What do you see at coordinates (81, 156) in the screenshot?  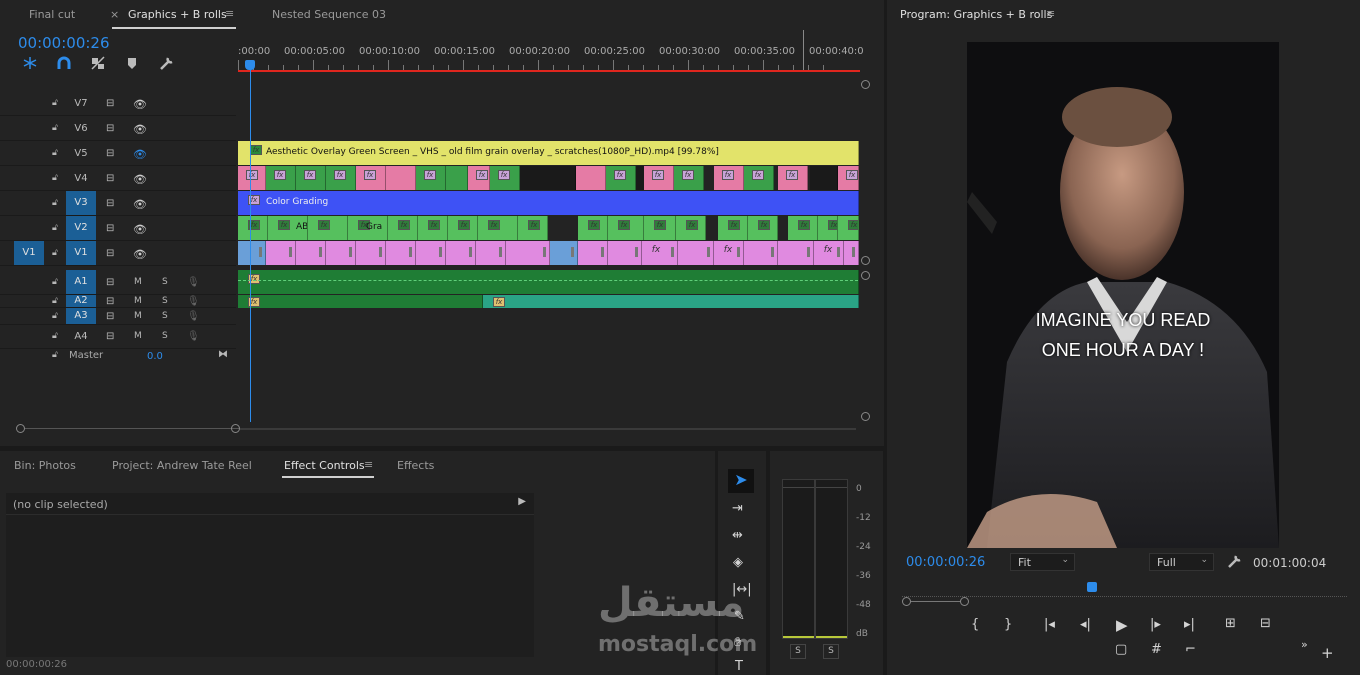 I see `track-target-v5: V5` at bounding box center [81, 156].